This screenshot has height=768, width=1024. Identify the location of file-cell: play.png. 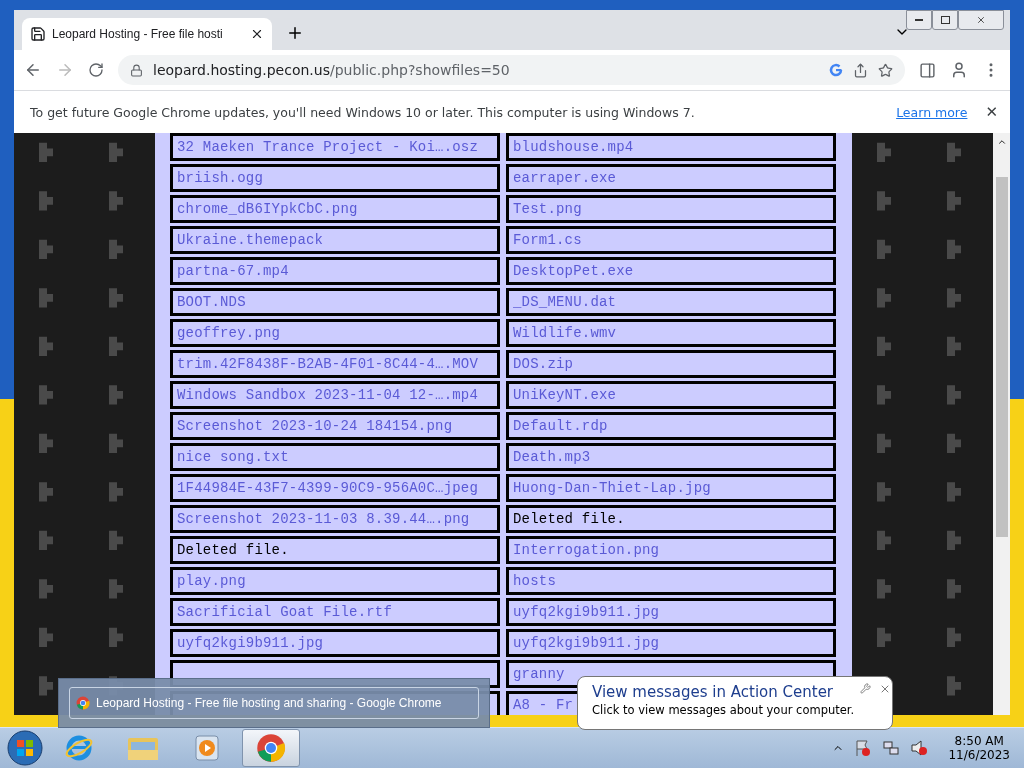
(335, 581).